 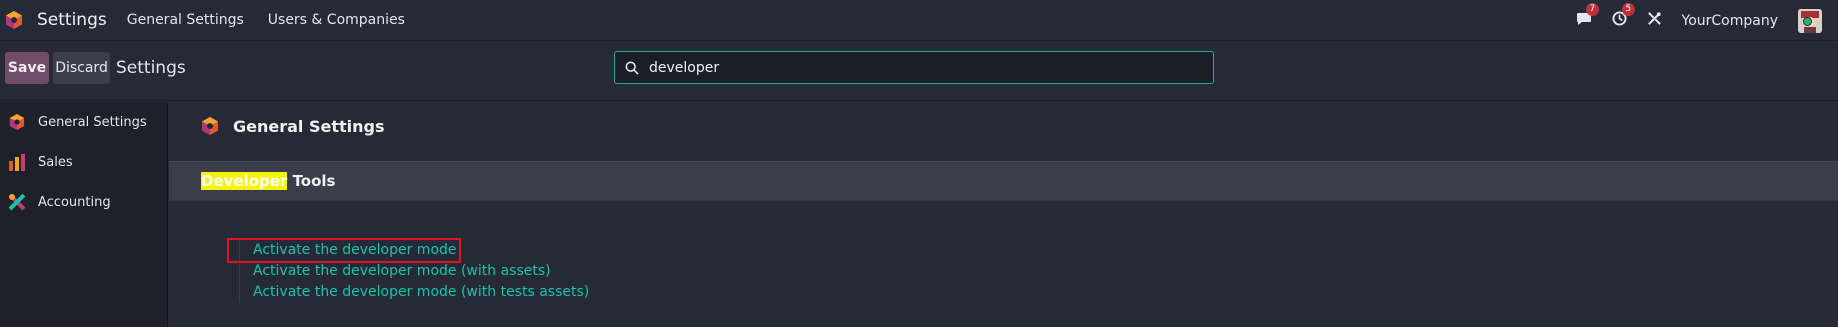 I want to click on group-title: Developer Tools, so click(x=268, y=181).